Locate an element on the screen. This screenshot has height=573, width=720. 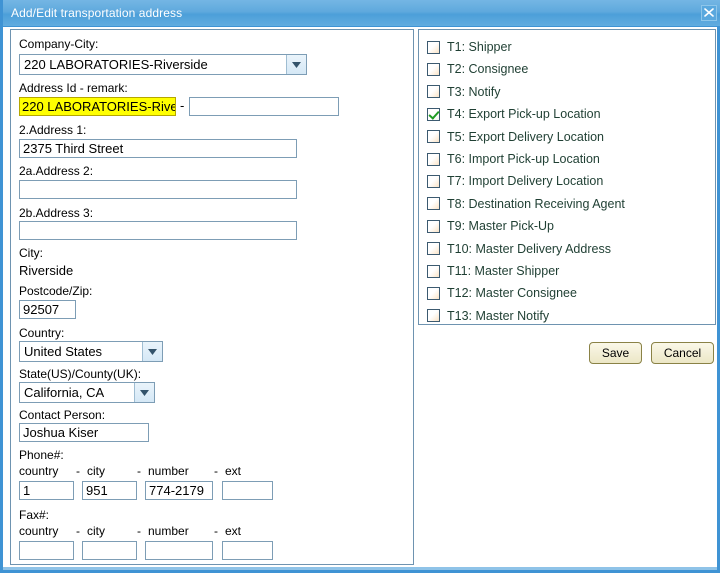
address-type-row: T6: Import Pick-up Location is located at coordinates (513, 159).